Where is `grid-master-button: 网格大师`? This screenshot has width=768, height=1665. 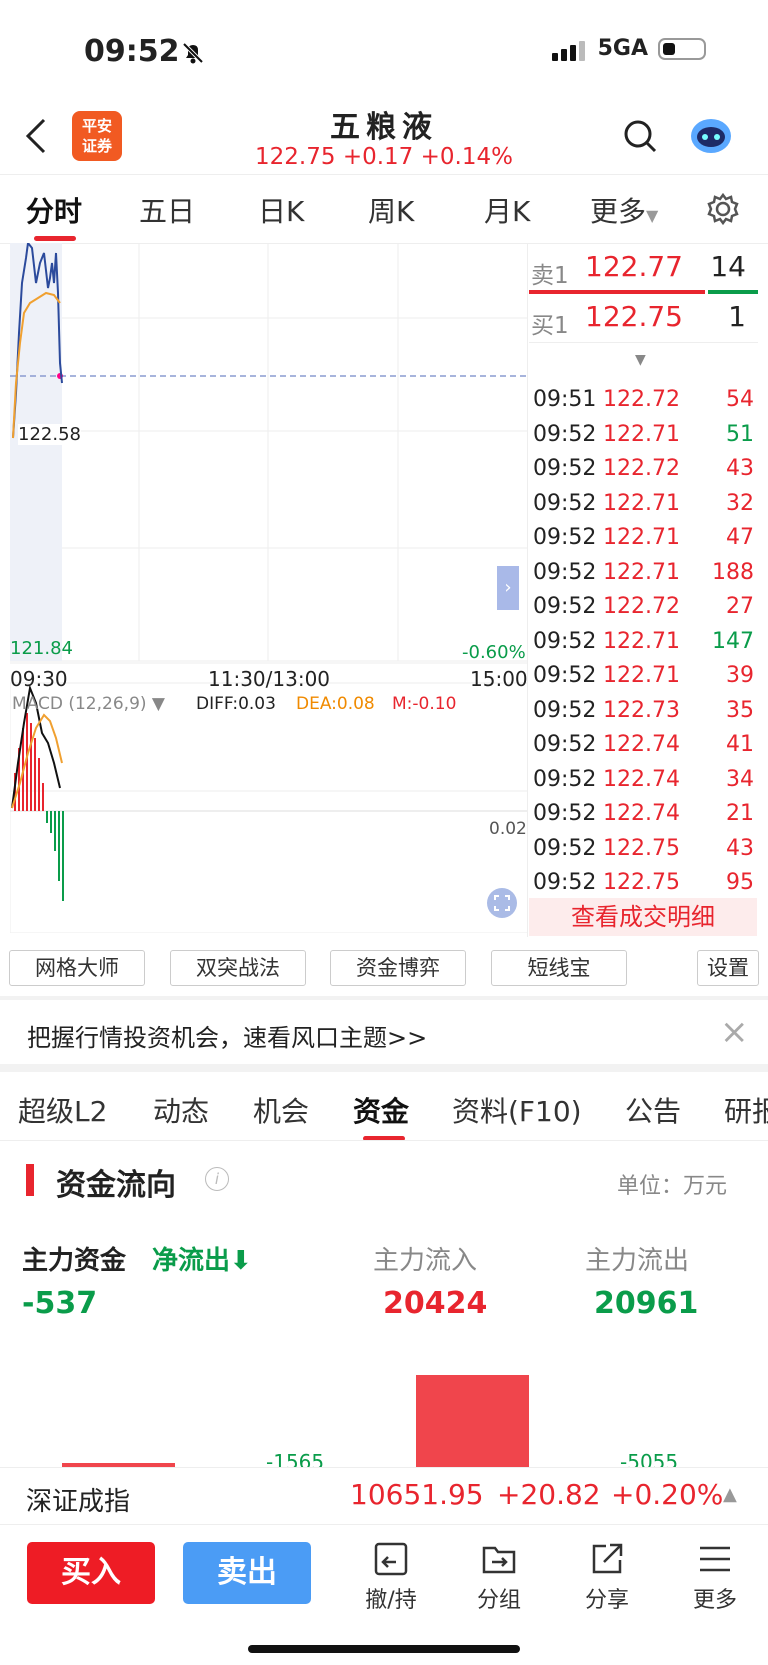
grid-master-button: 网格大师 is located at coordinates (77, 968).